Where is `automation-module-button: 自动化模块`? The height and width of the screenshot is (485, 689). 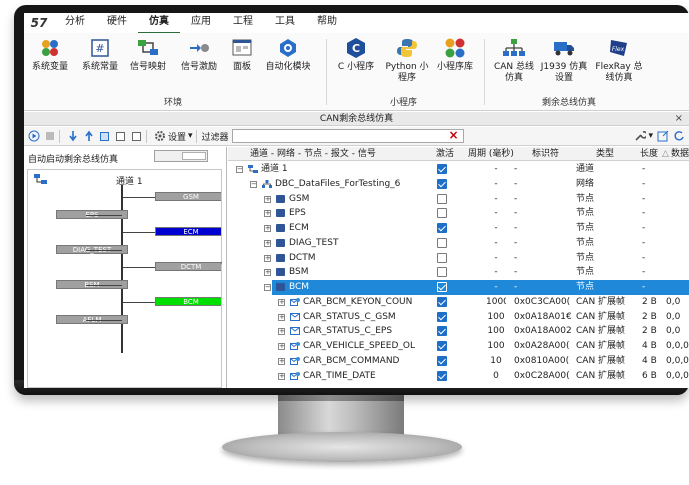 automation-module-button: 自动化模块 is located at coordinates (288, 55).